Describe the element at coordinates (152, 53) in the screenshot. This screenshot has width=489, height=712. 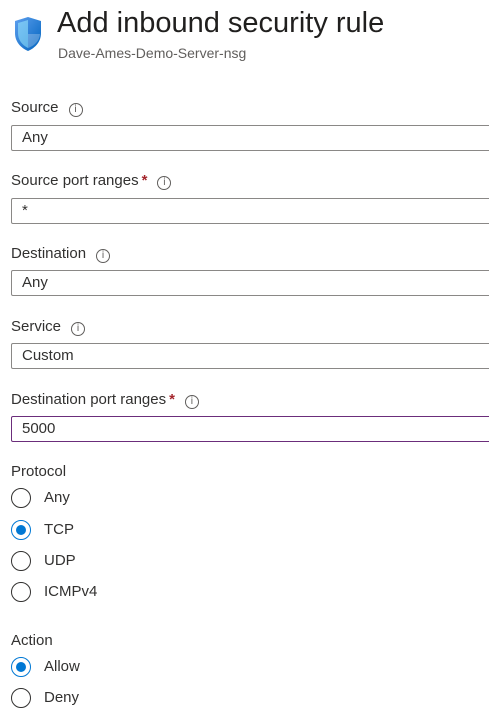
I see `page-subtitle: Dave-Ames-Demo-Server-nsg` at that location.